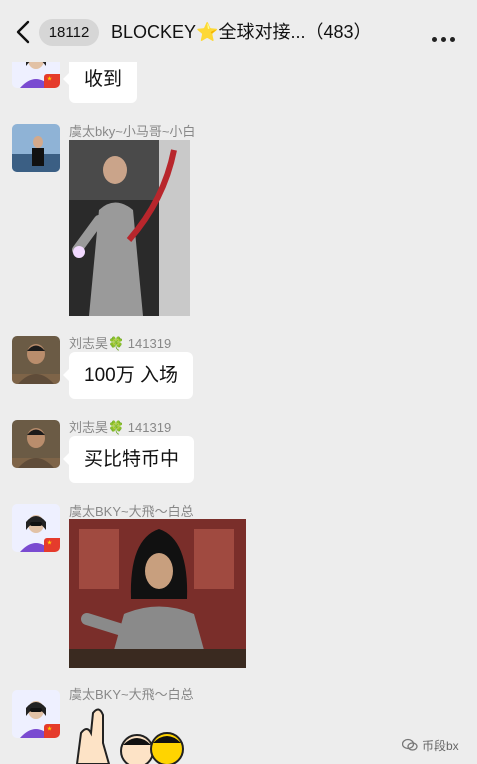 The height and width of the screenshot is (764, 477). Describe the element at coordinates (440, 745) in the screenshot. I see `watermark-text: 币段bx` at that location.